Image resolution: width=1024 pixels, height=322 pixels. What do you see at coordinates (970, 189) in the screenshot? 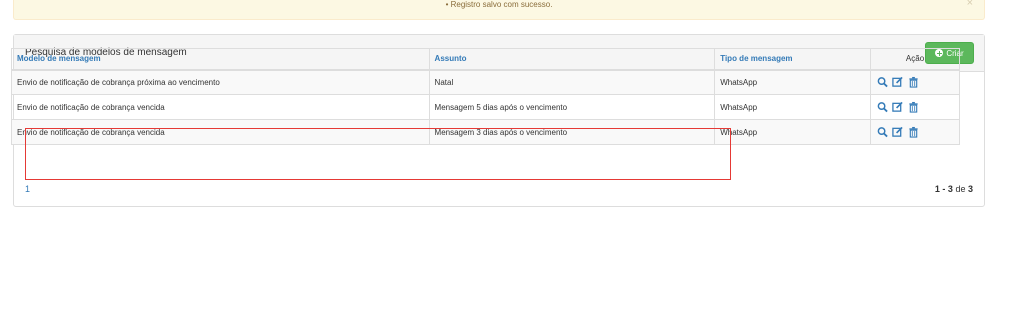
I see `pagination-total: 3` at bounding box center [970, 189].